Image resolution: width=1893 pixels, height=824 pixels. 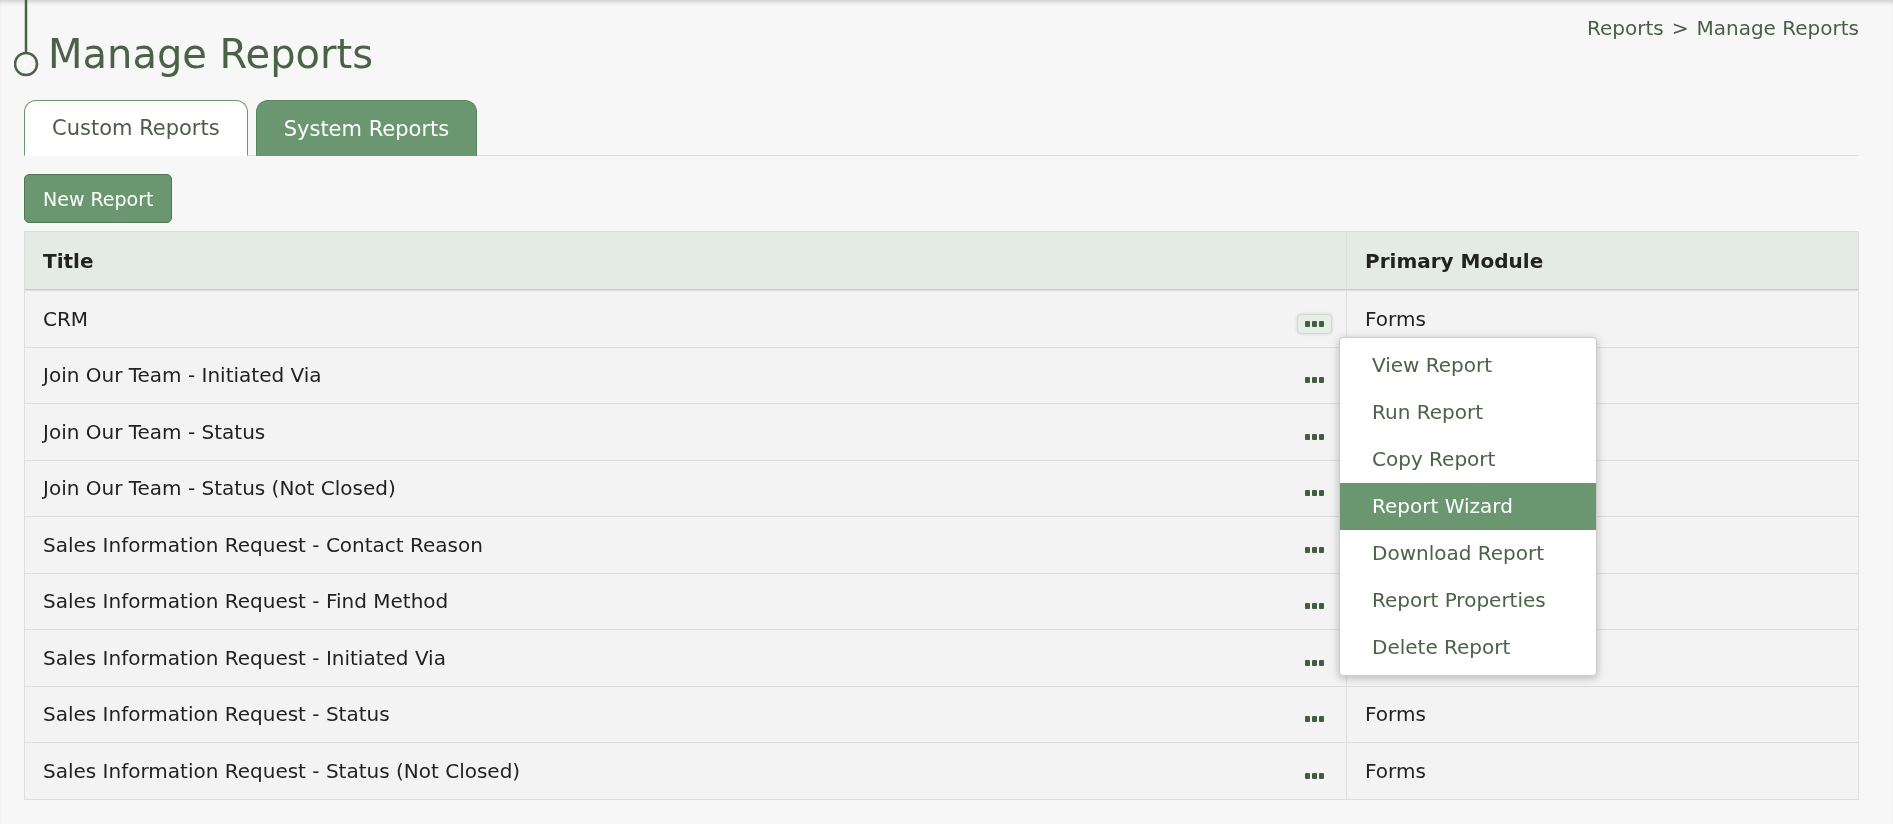 What do you see at coordinates (1468, 412) in the screenshot?
I see `menu-item: Run Report` at bounding box center [1468, 412].